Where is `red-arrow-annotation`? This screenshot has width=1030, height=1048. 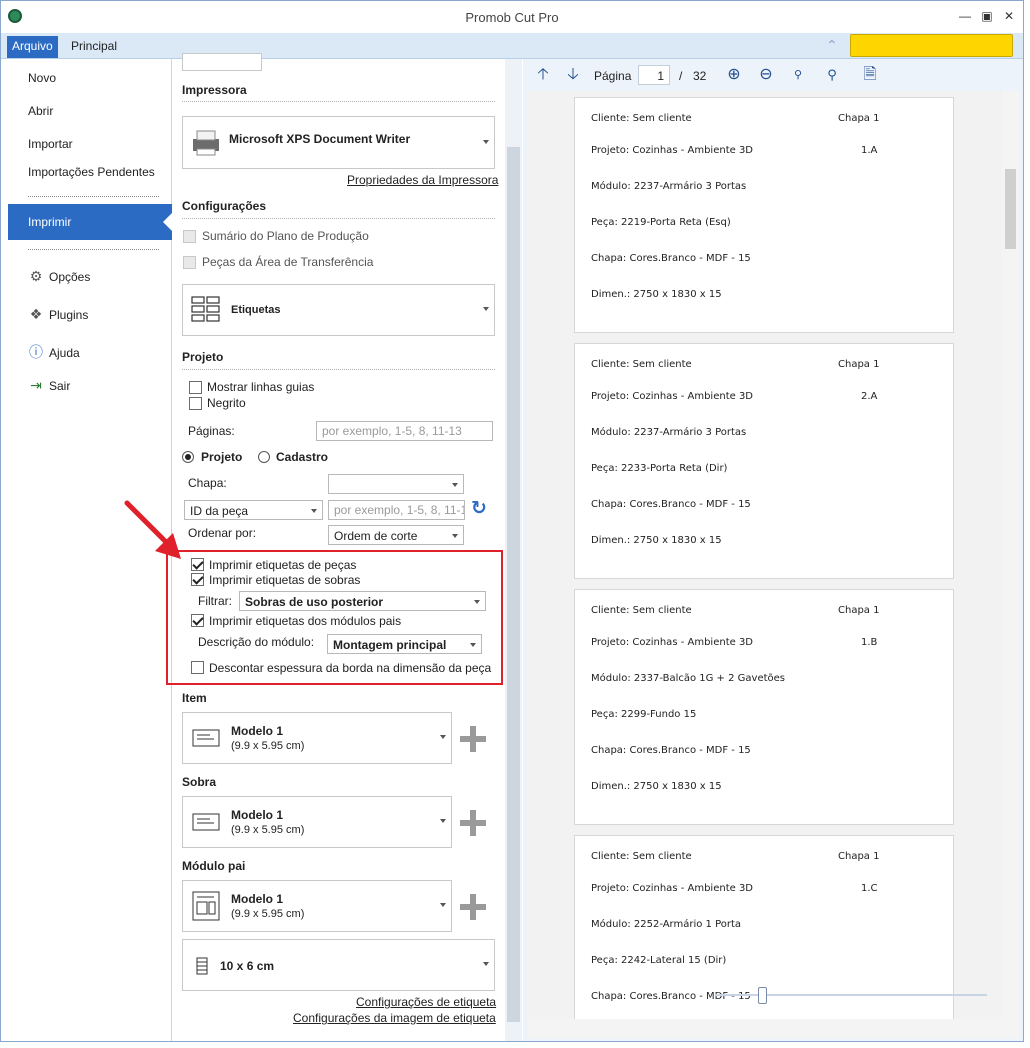 red-arrow-annotation is located at coordinates (152, 529).